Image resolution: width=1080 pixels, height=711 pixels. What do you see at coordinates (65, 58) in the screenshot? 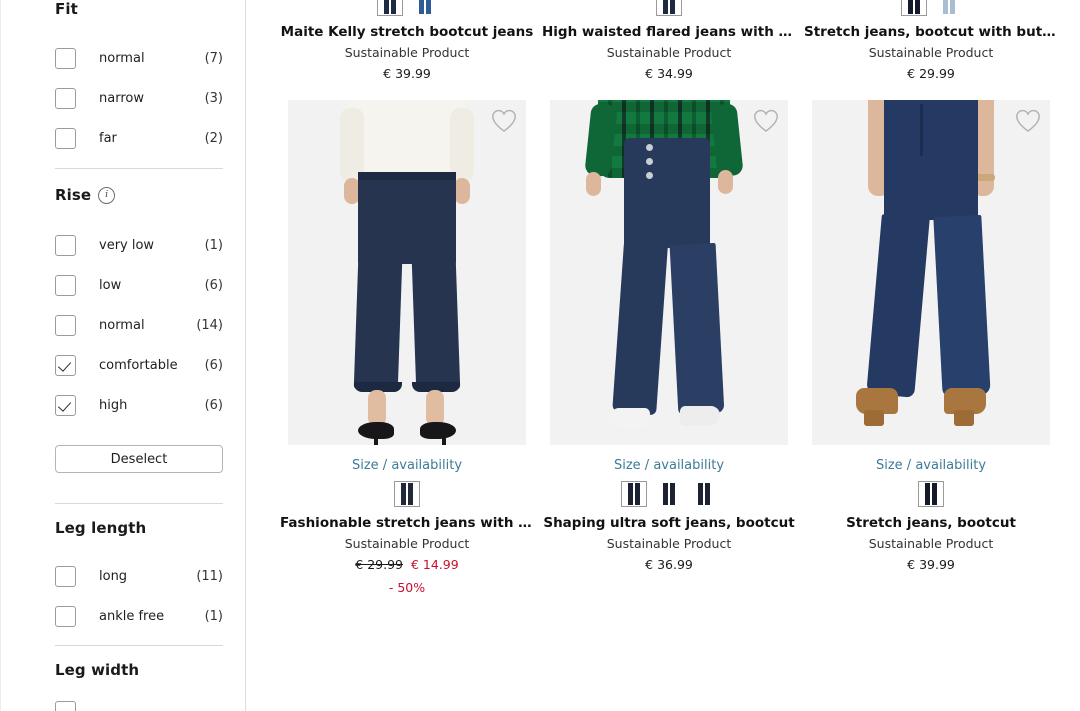
I see `checkbox-normal` at bounding box center [65, 58].